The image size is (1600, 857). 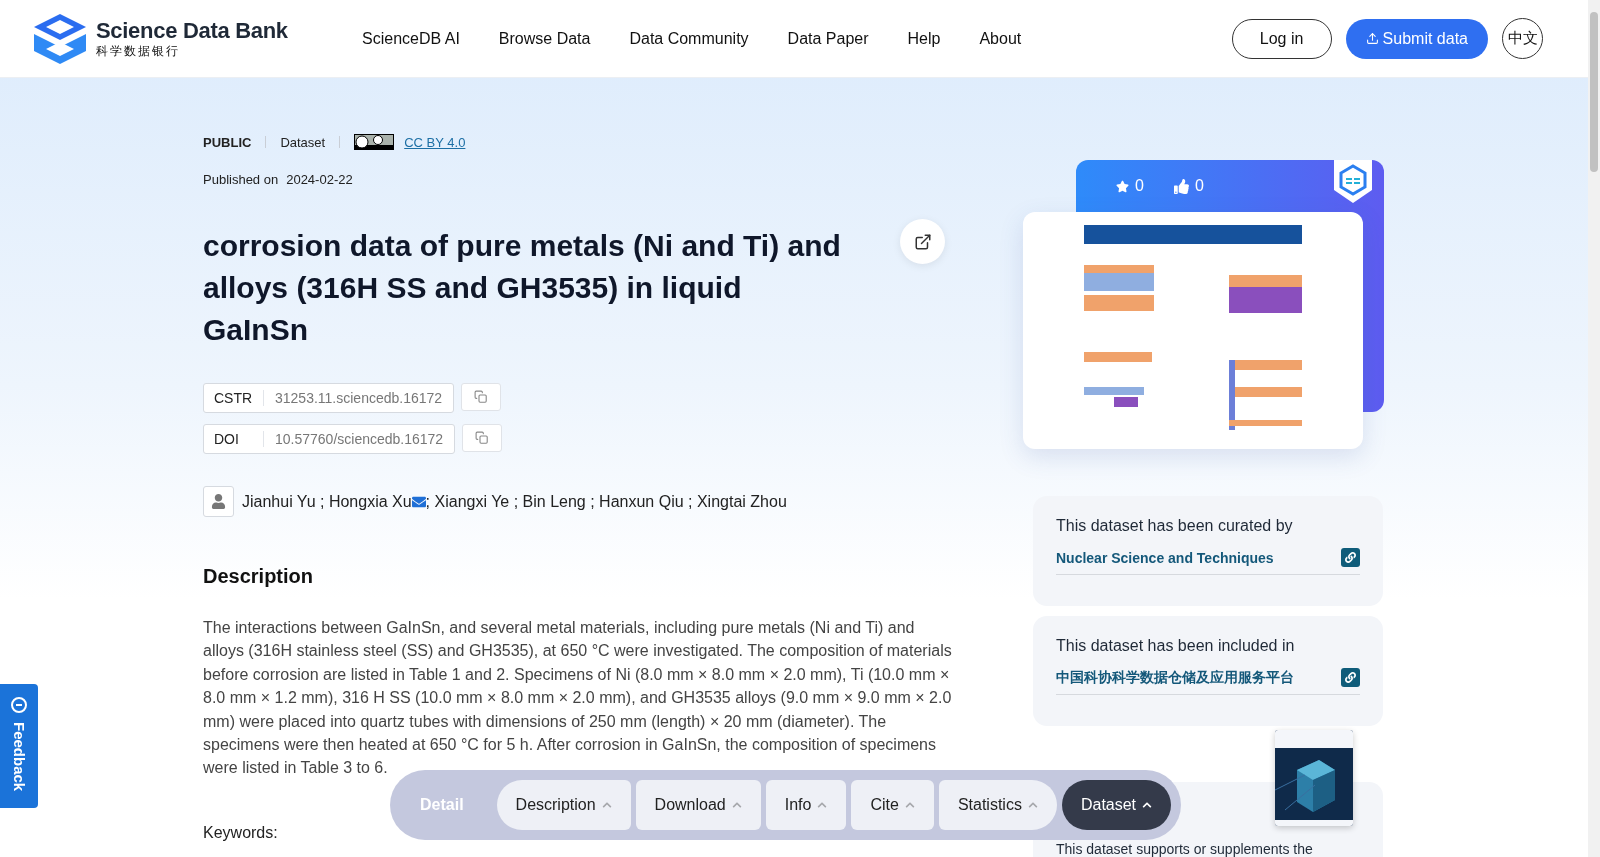 What do you see at coordinates (192, 30) in the screenshot?
I see `logo-title: Science Data Bank` at bounding box center [192, 30].